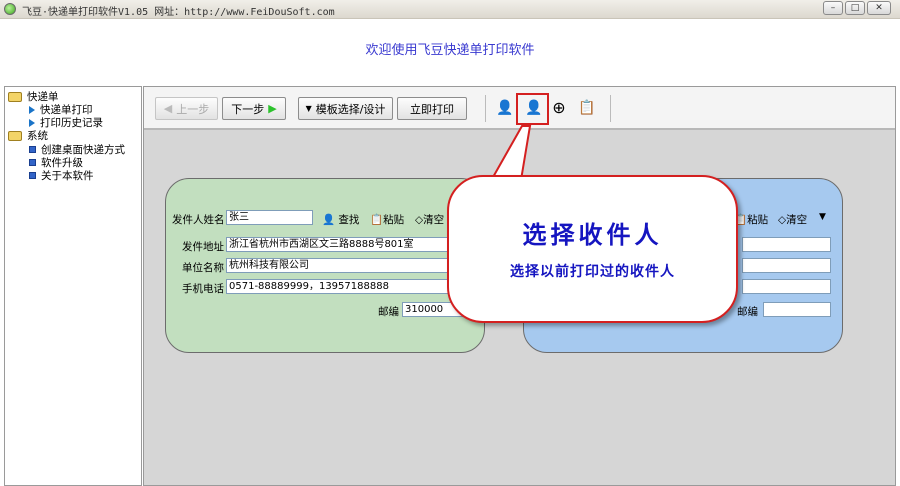 The width and height of the screenshot is (900, 486). What do you see at coordinates (351, 265) in the screenshot?
I see `company-input: 杭州科技有限公司` at bounding box center [351, 265].